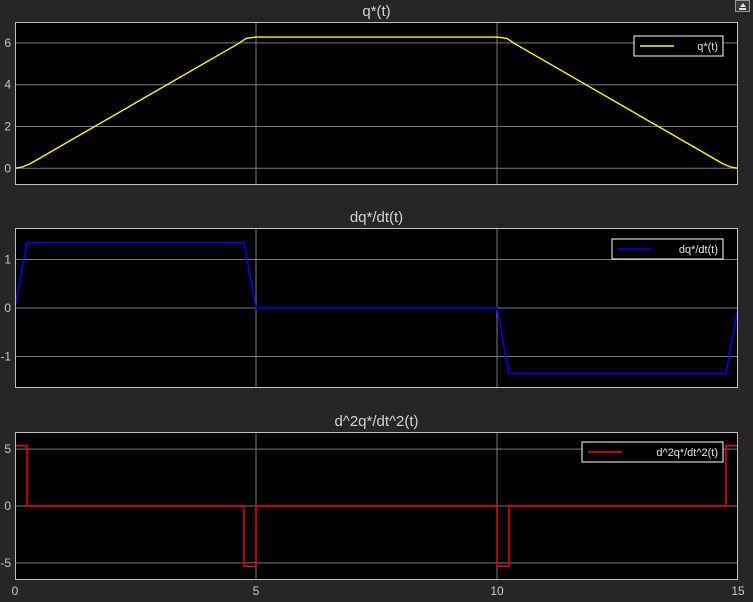 The image size is (753, 602). Describe the element at coordinates (742, 9) in the screenshot. I see `undock-bar-icon` at that location.